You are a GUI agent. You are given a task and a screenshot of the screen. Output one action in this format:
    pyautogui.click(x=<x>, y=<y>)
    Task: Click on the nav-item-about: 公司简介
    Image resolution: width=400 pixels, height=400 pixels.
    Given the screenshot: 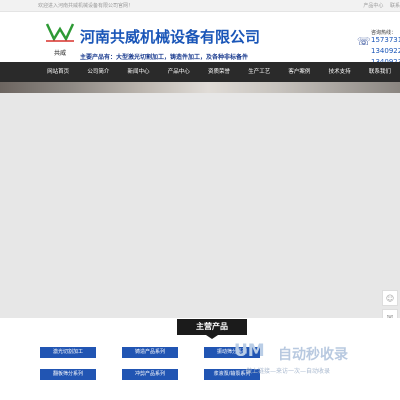 What is the action you would take?
    pyautogui.click(x=98, y=72)
    